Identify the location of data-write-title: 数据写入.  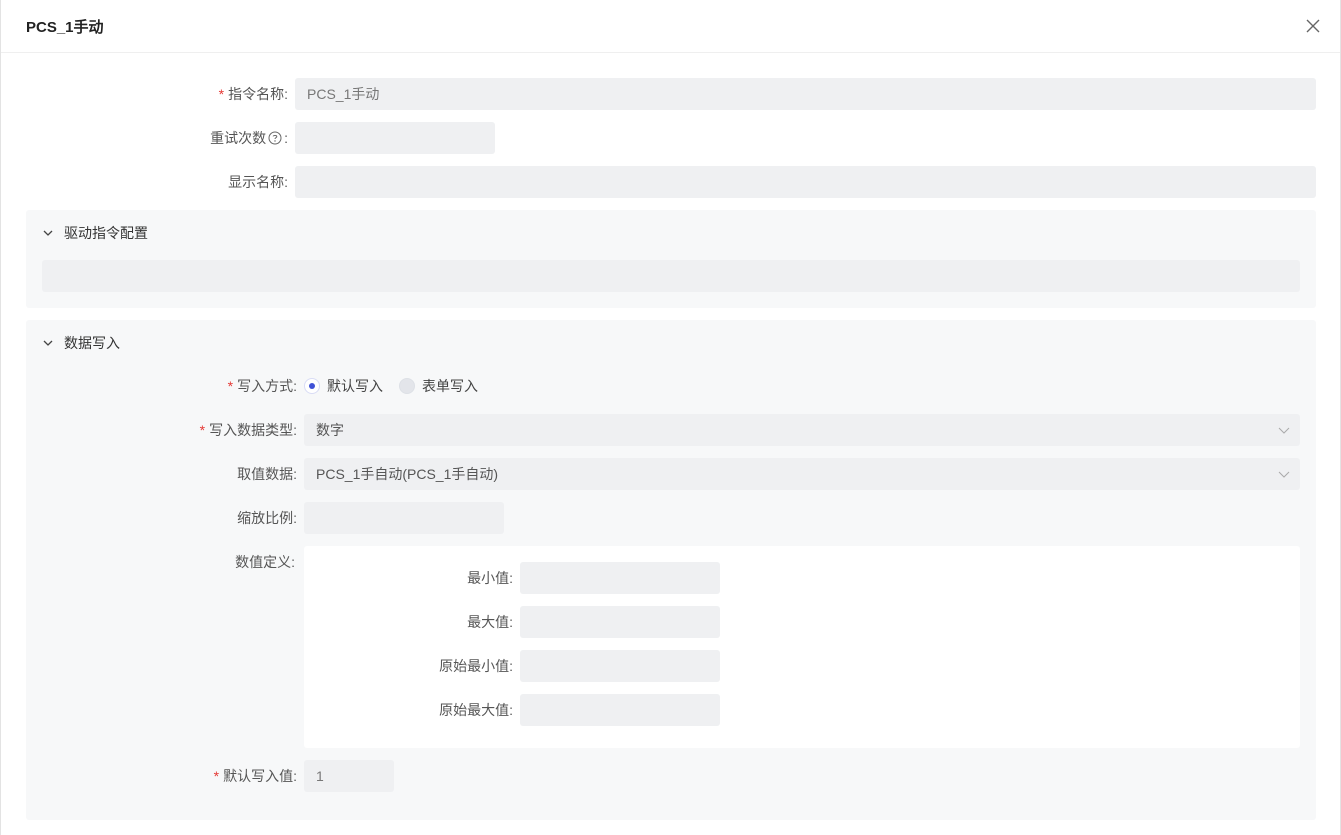
(92, 343).